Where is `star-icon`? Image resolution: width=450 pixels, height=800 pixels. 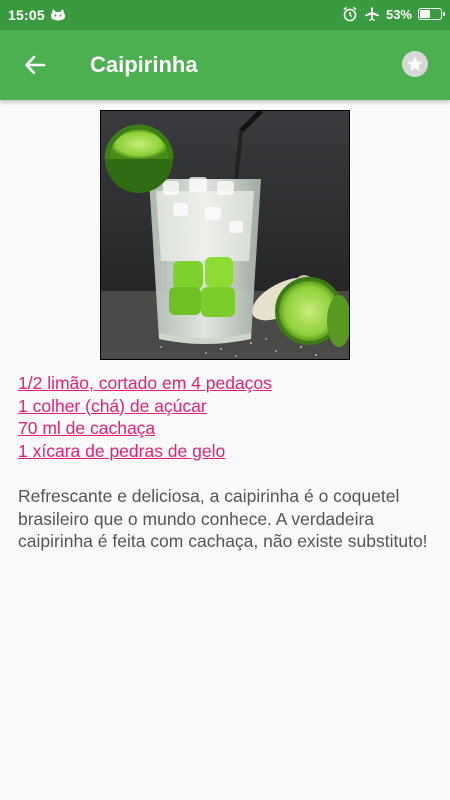
star-icon is located at coordinates (415, 63).